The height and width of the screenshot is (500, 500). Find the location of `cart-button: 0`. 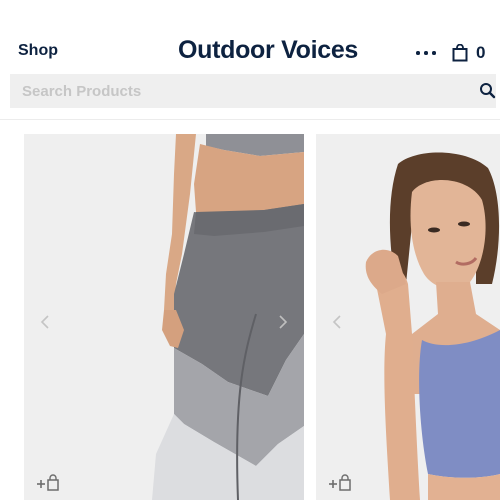

cart-button: 0 is located at coordinates (472, 52).